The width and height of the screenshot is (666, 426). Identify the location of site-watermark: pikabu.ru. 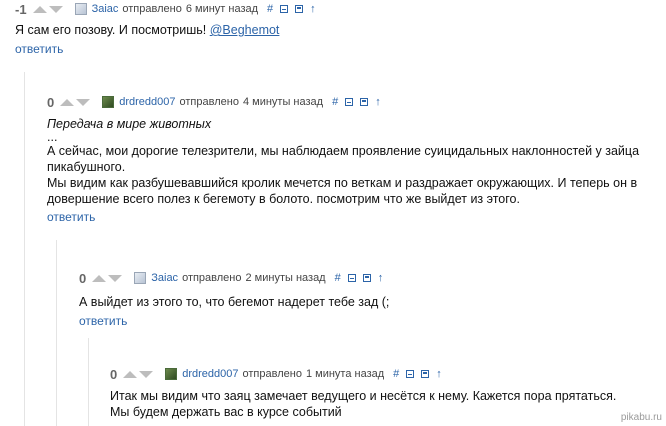
(641, 417).